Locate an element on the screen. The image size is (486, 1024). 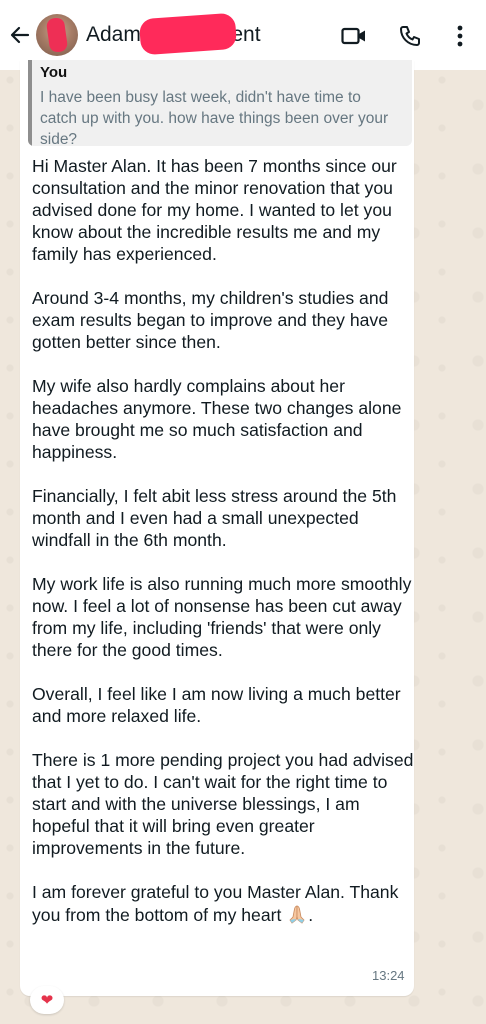
more-options-button is located at coordinates (460, 36).